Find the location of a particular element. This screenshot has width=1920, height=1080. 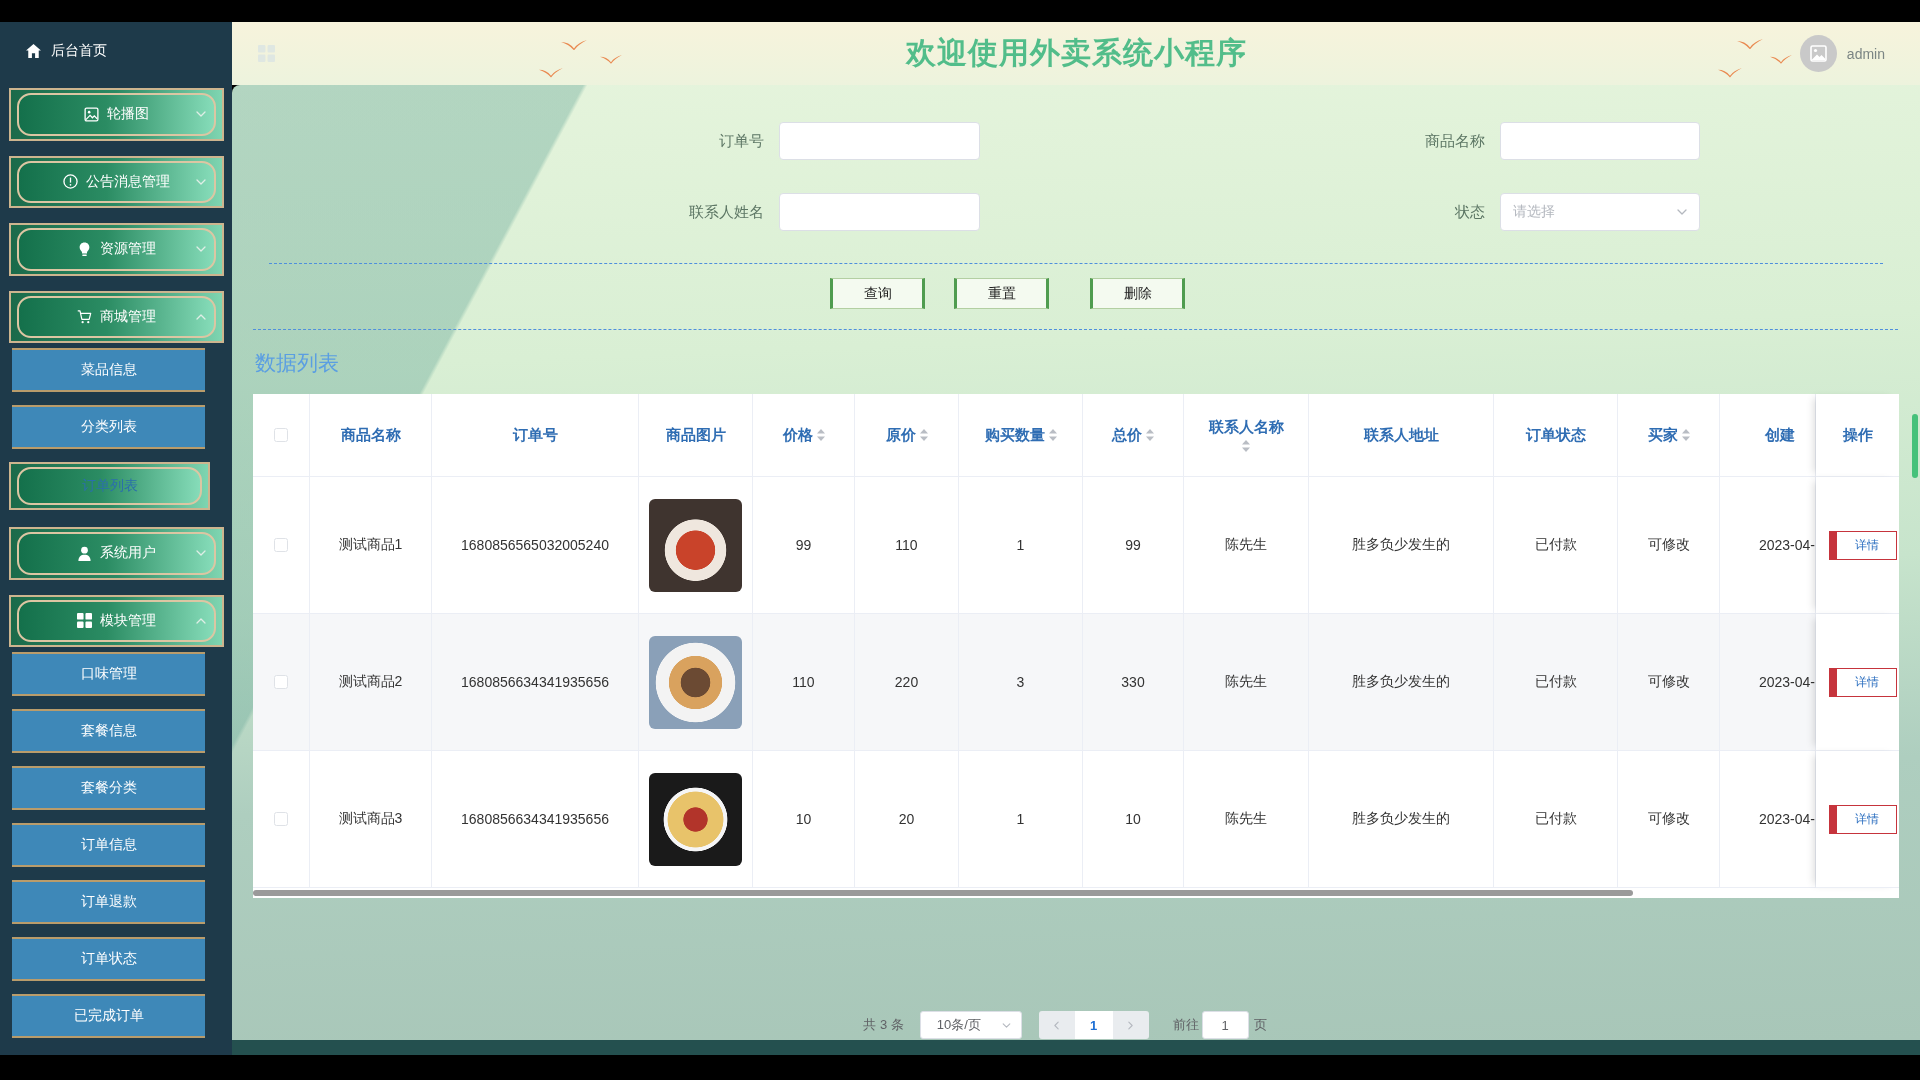

column-header: 订单号 is located at coordinates (535, 435).